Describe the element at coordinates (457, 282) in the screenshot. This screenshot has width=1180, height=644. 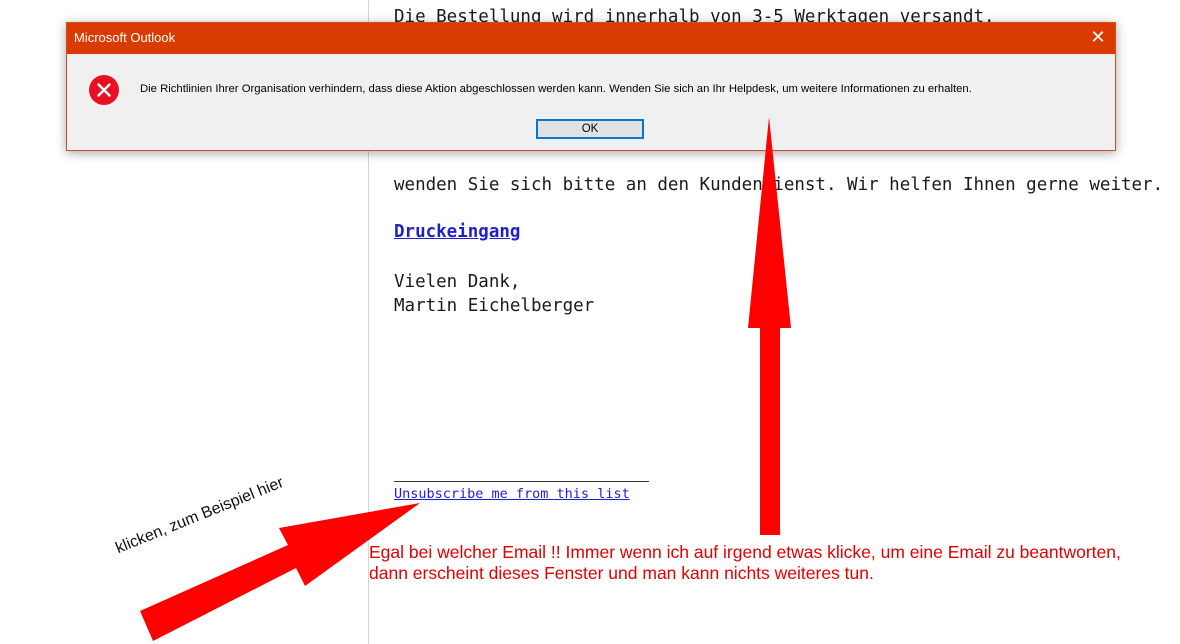
I see `email-closing: Vielen Dank,` at that location.